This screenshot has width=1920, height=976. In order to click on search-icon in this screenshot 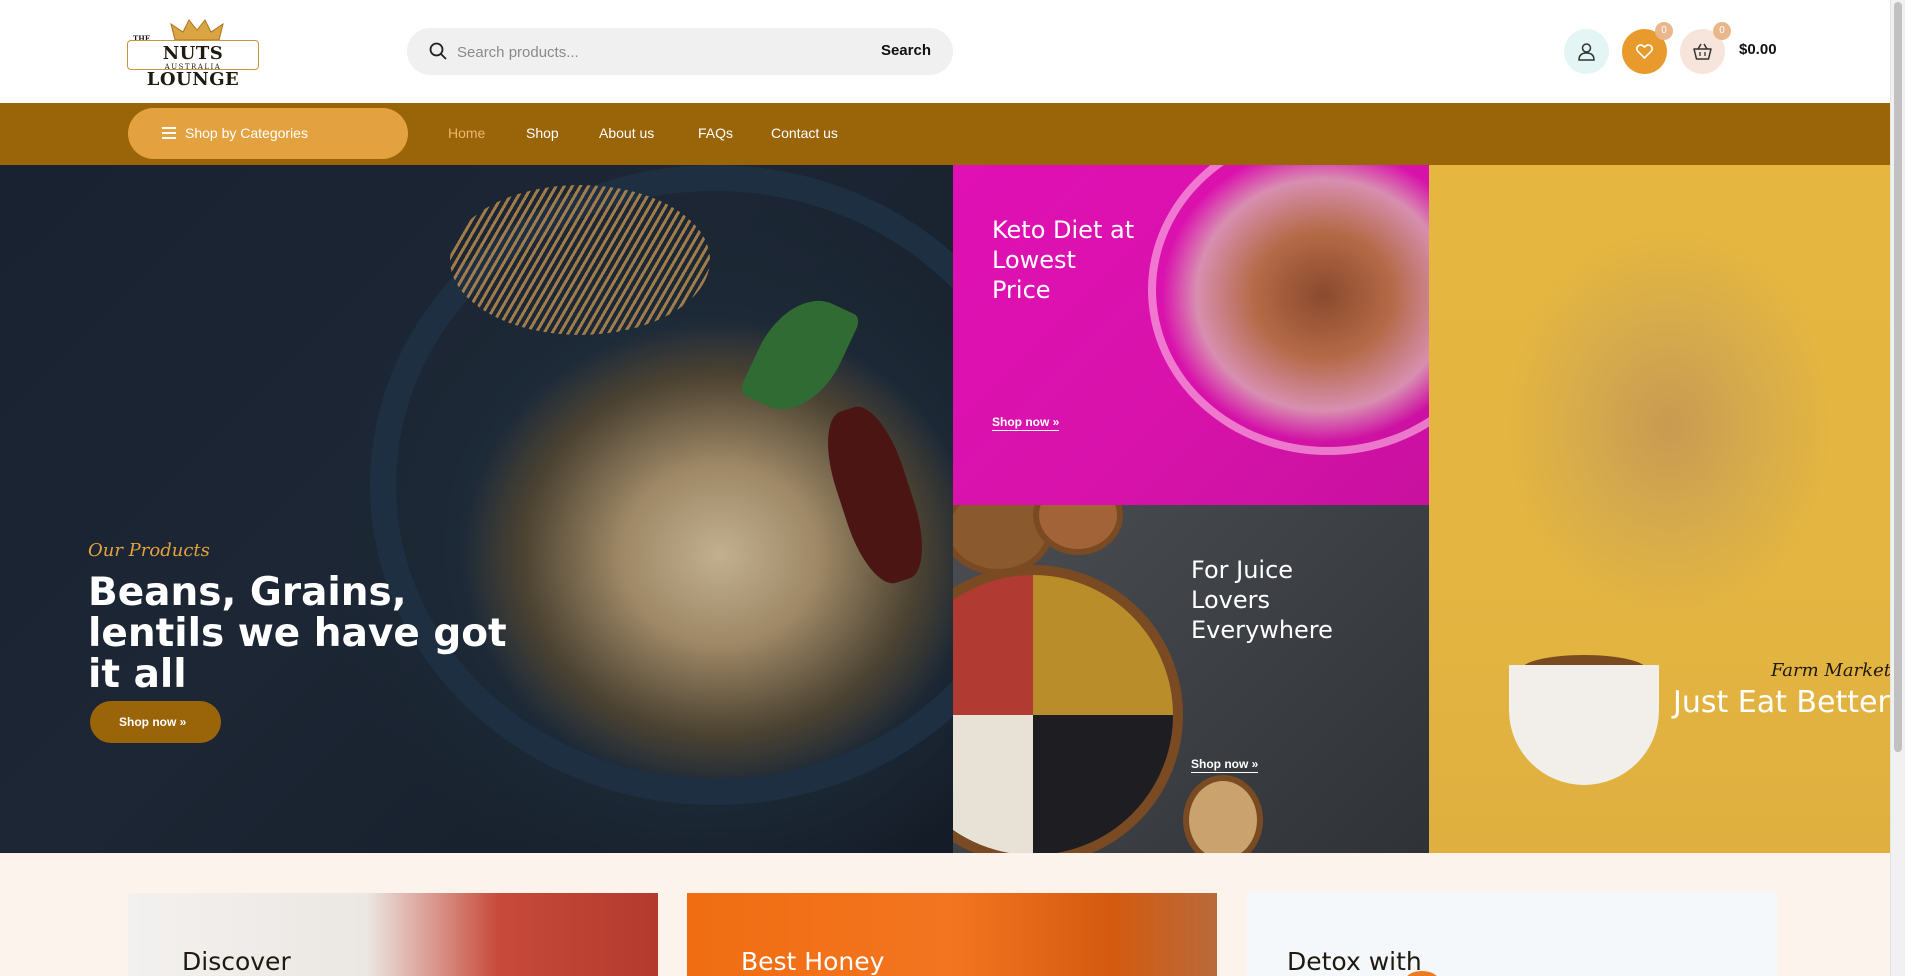, I will do `click(438, 51)`.